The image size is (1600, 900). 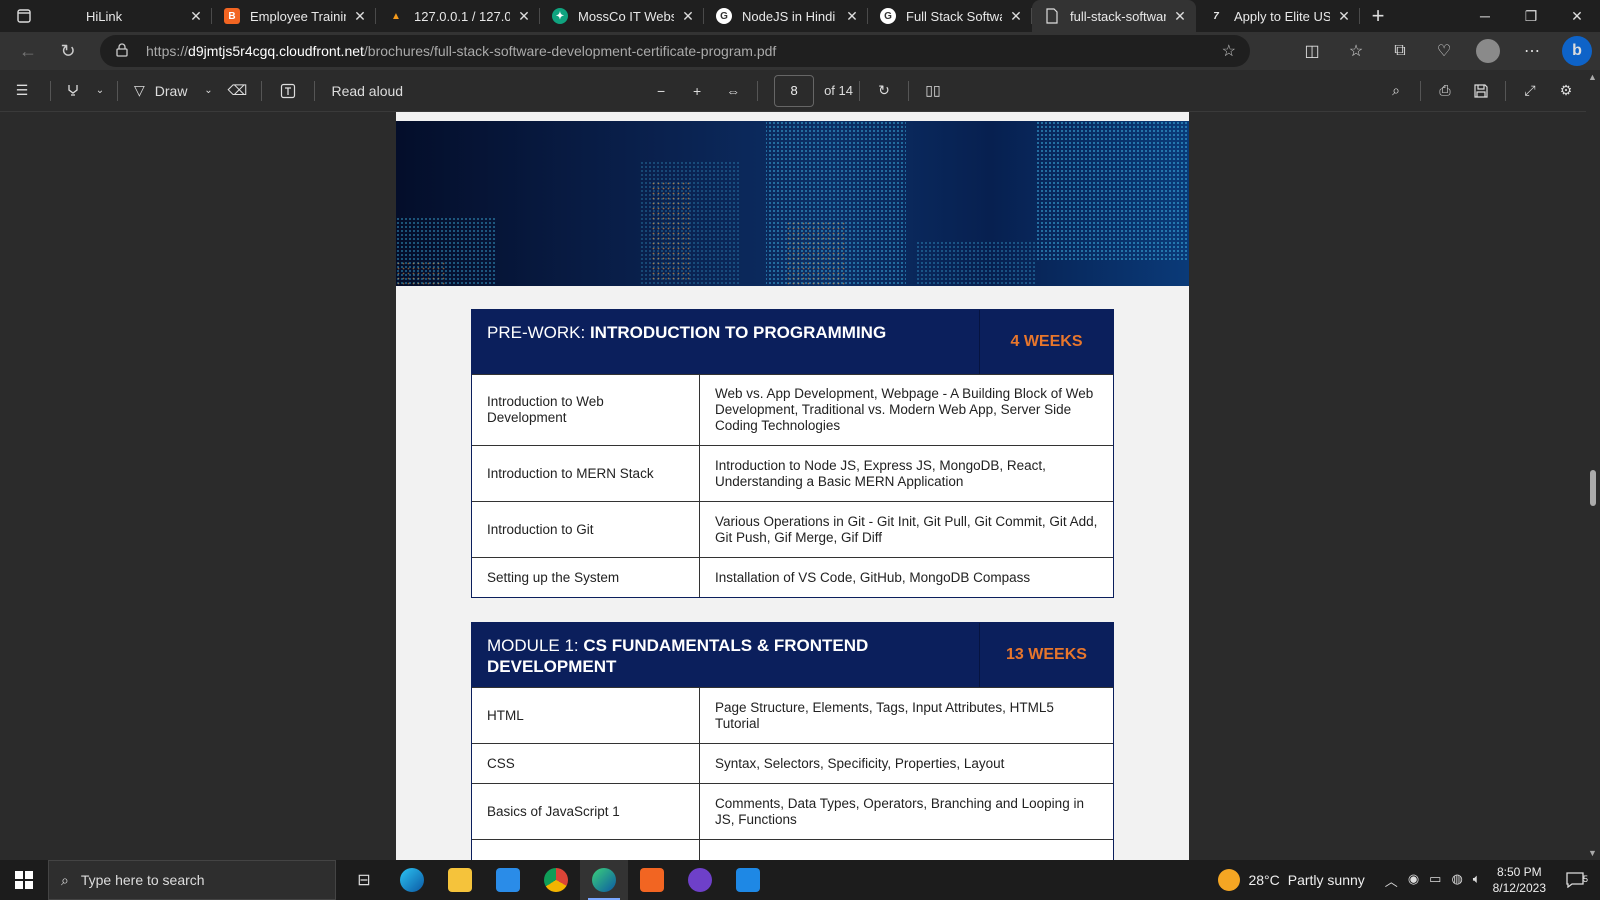 What do you see at coordinates (1435, 880) in the screenshot?
I see `battery-icon: ▭` at bounding box center [1435, 880].